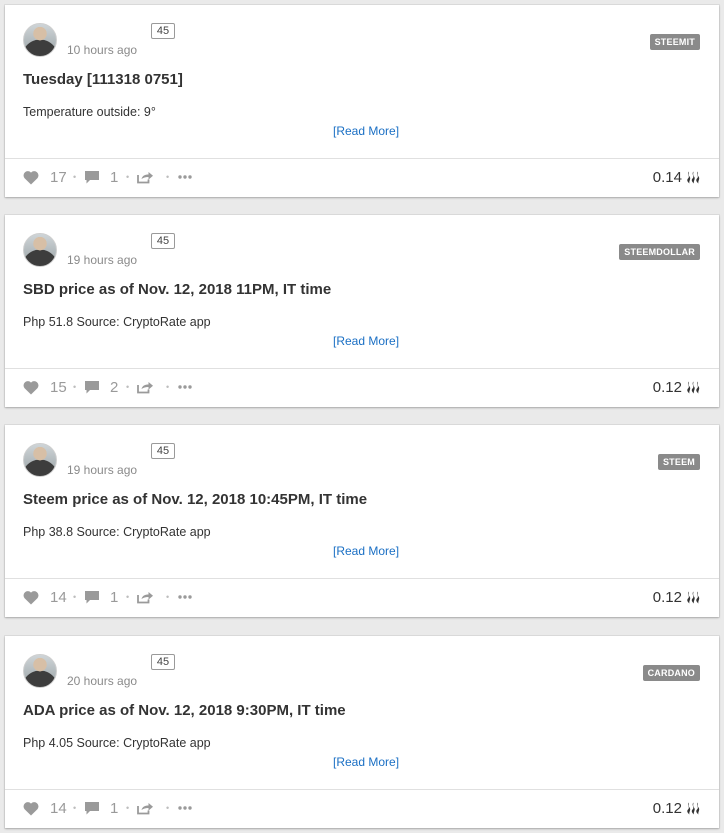  I want to click on payout-value: 0.14, so click(667, 177).